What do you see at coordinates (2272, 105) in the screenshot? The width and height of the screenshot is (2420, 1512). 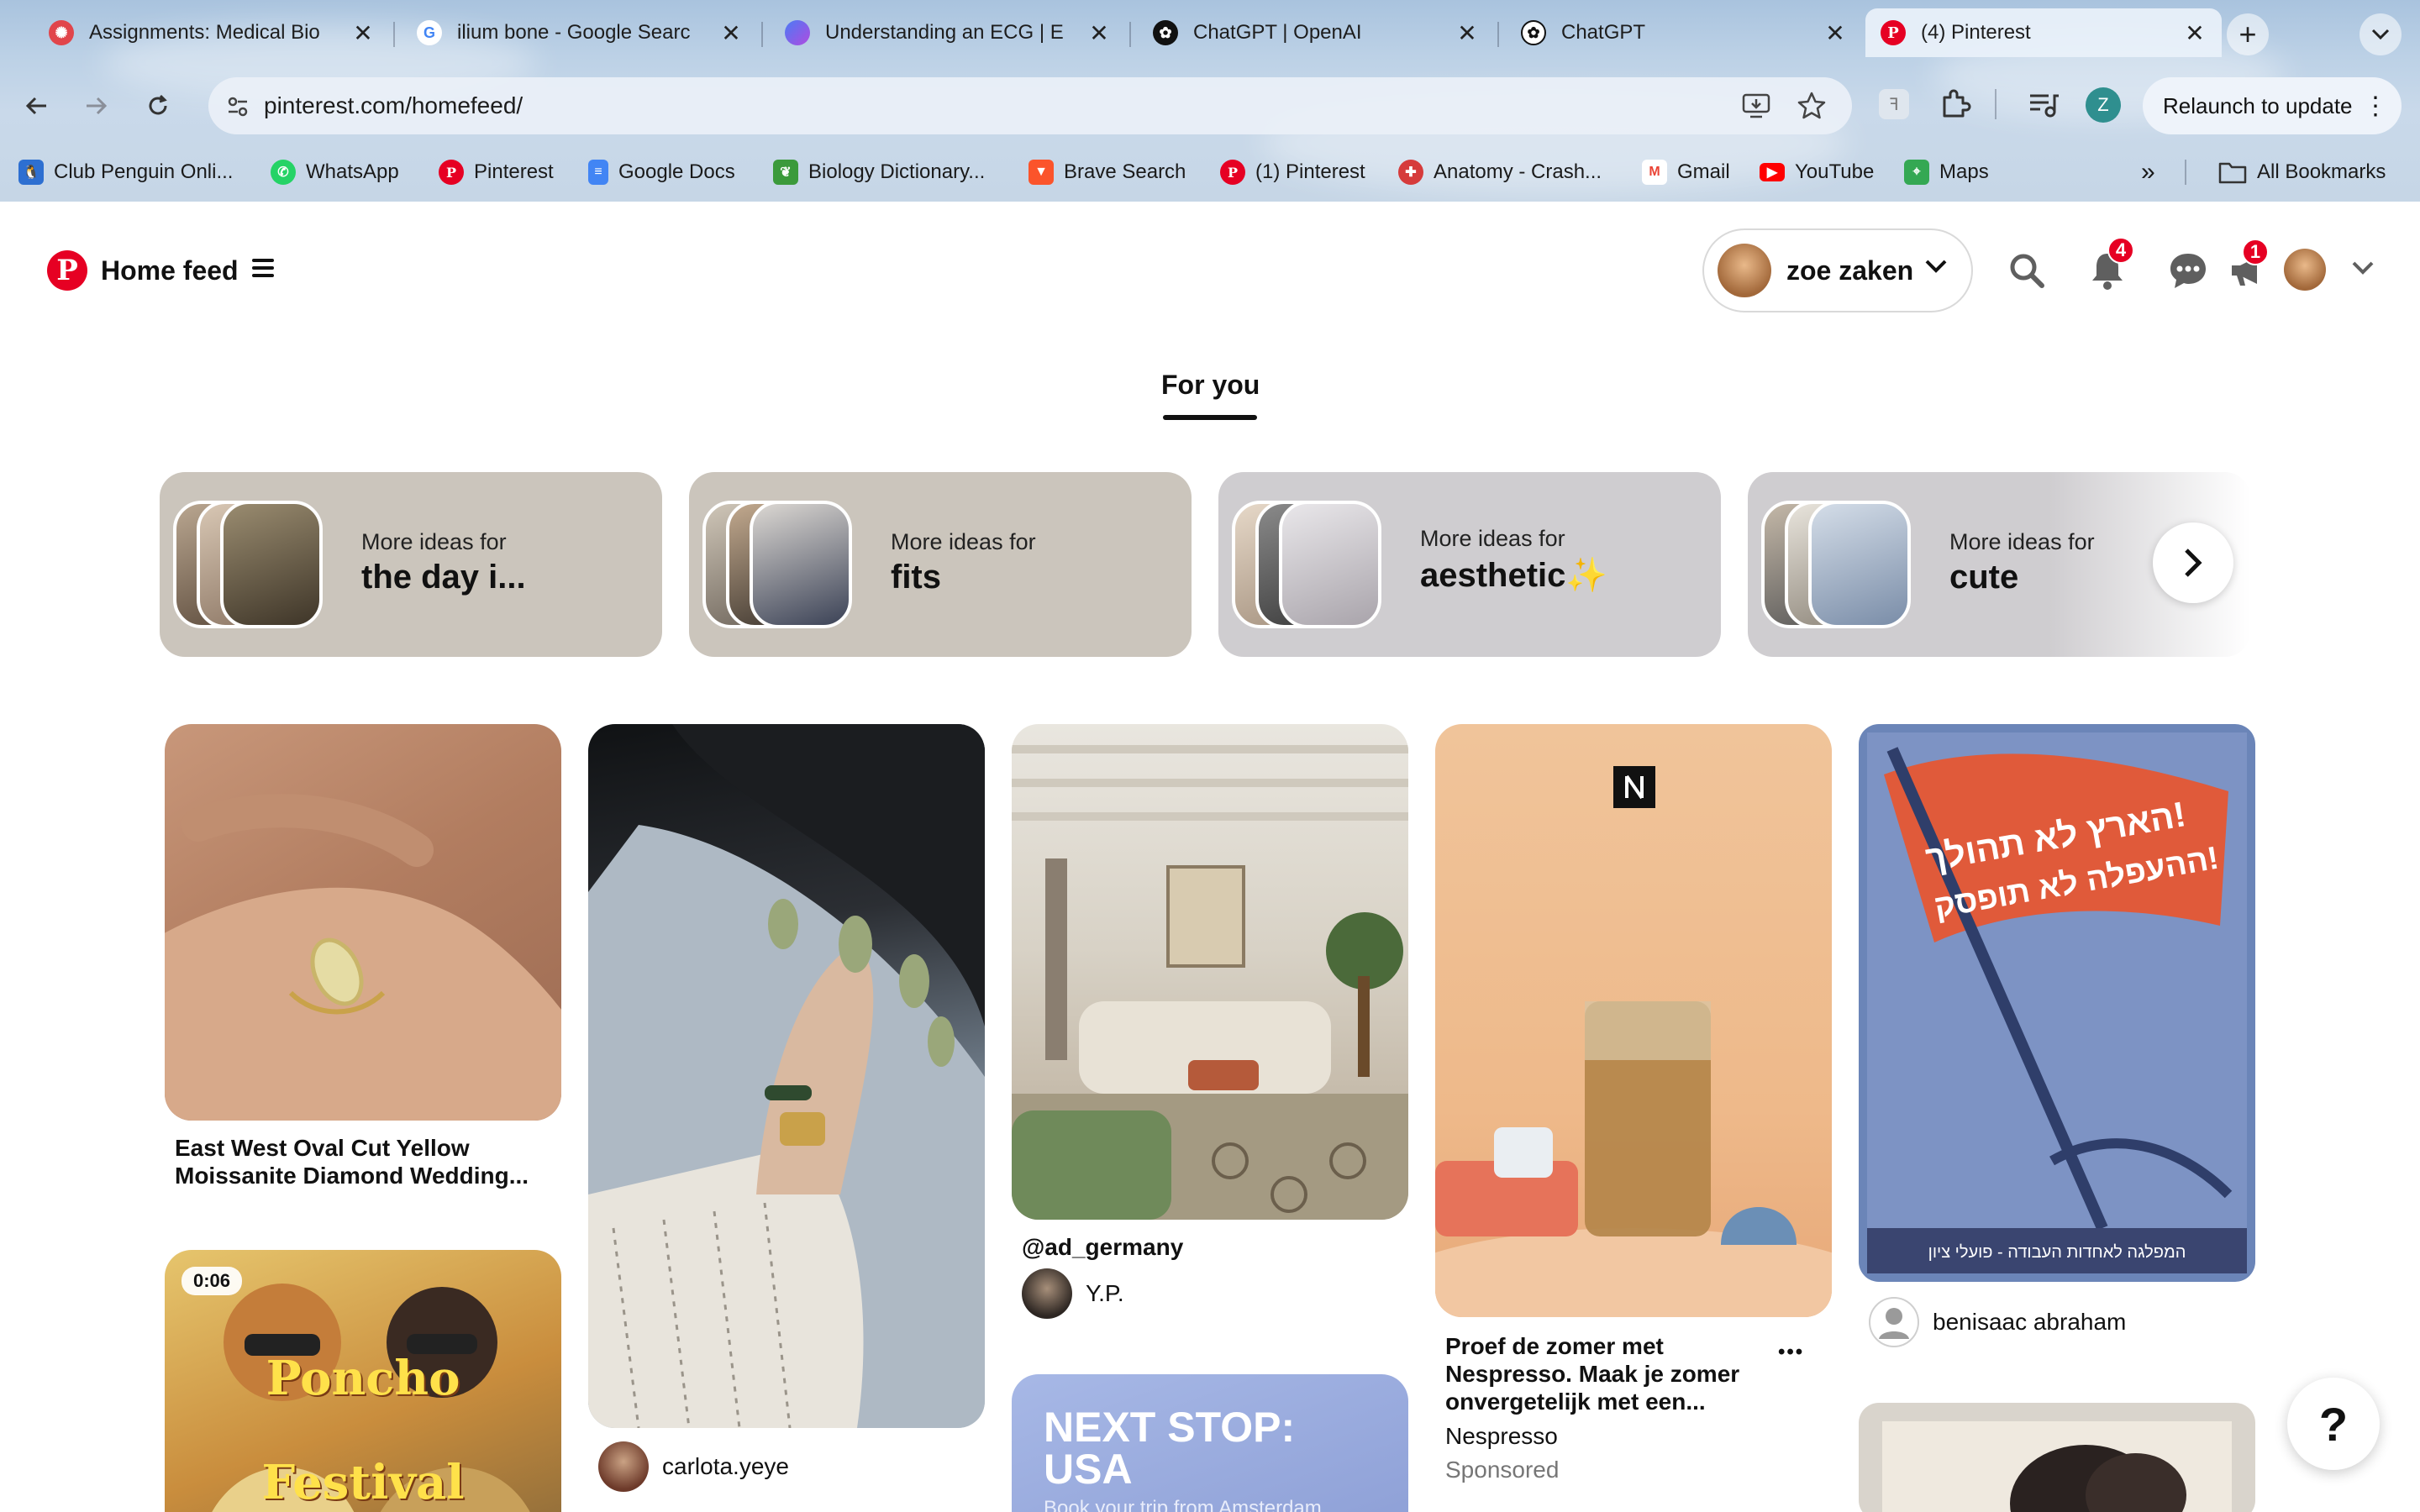 I see `relaunch-to-update-button: Relaunch to update ⋮` at bounding box center [2272, 105].